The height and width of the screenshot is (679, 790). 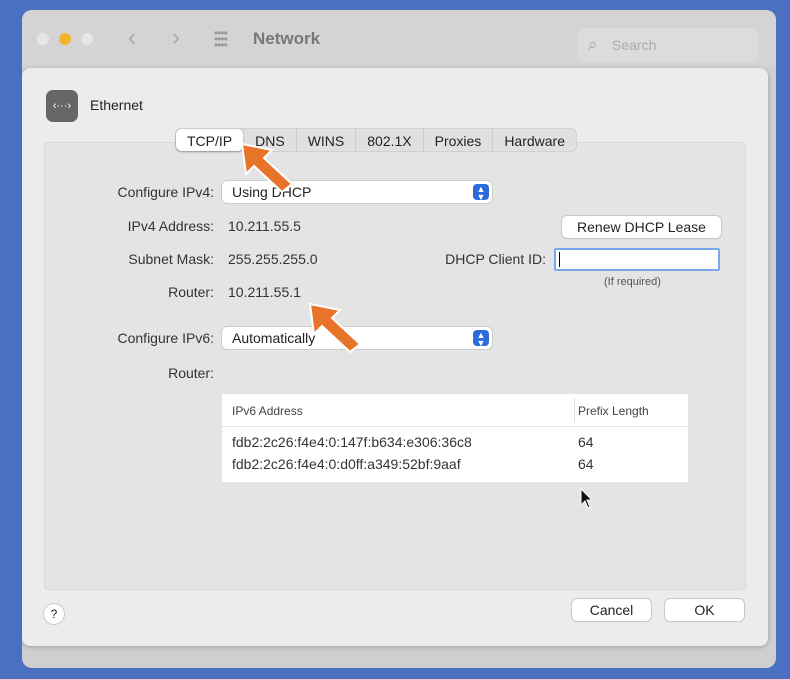 I want to click on window-title: Network, so click(x=287, y=38).